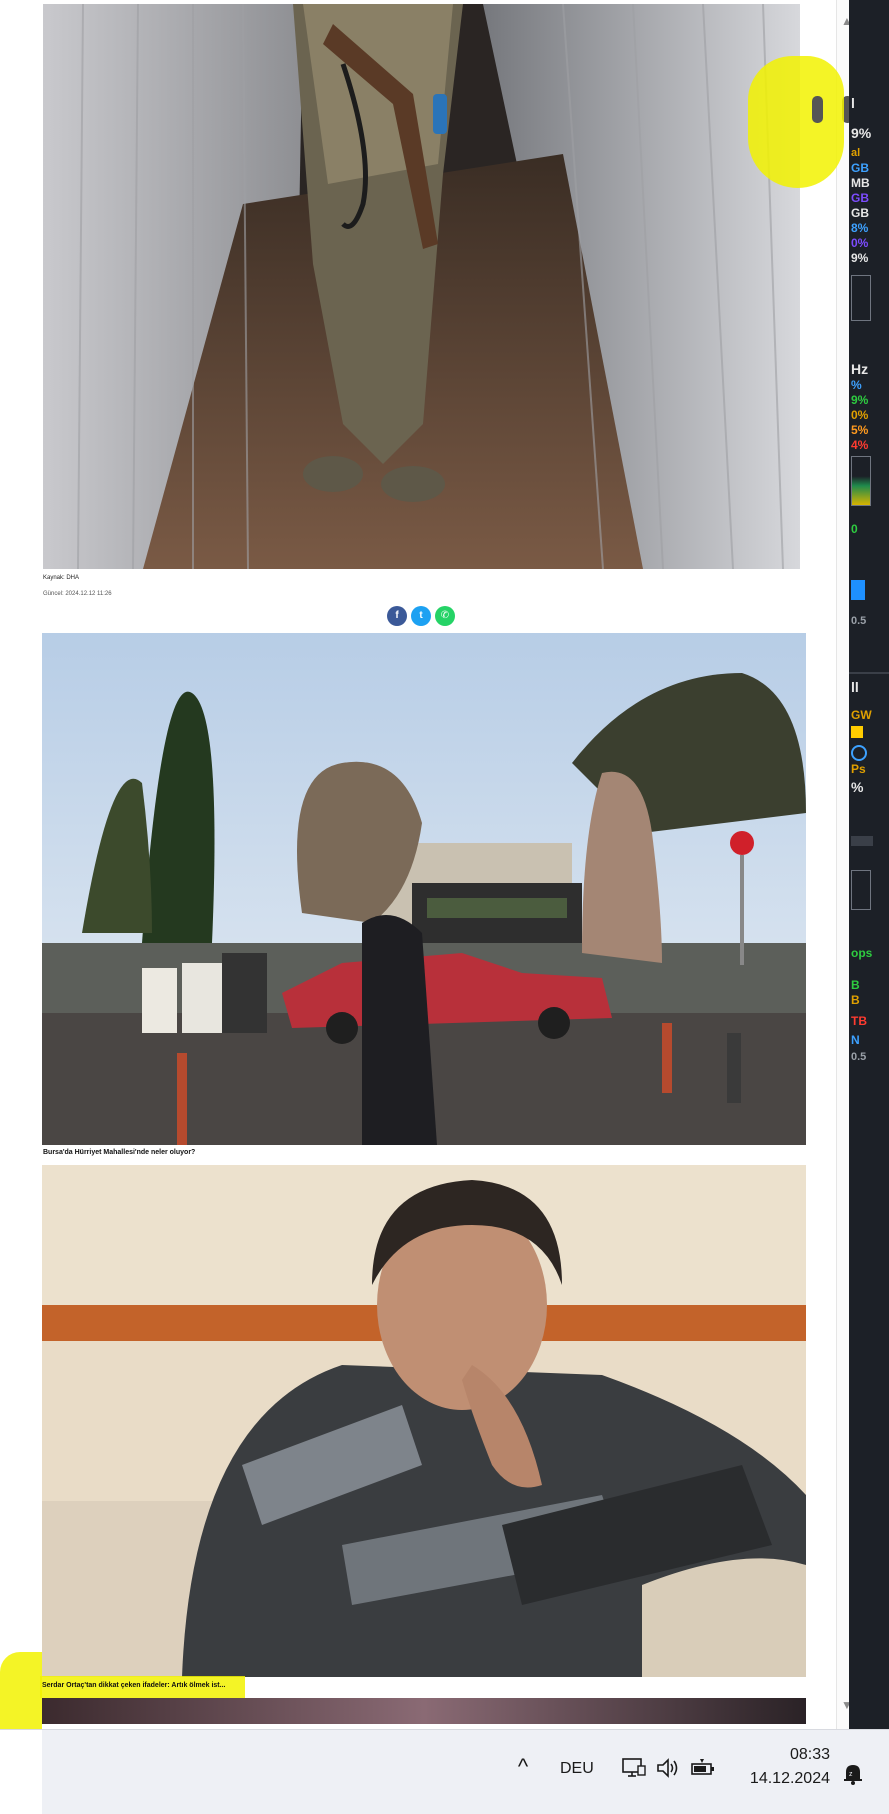 The height and width of the screenshot is (1814, 889). What do you see at coordinates (860, 183) in the screenshot?
I see `monitor-mb: MB` at bounding box center [860, 183].